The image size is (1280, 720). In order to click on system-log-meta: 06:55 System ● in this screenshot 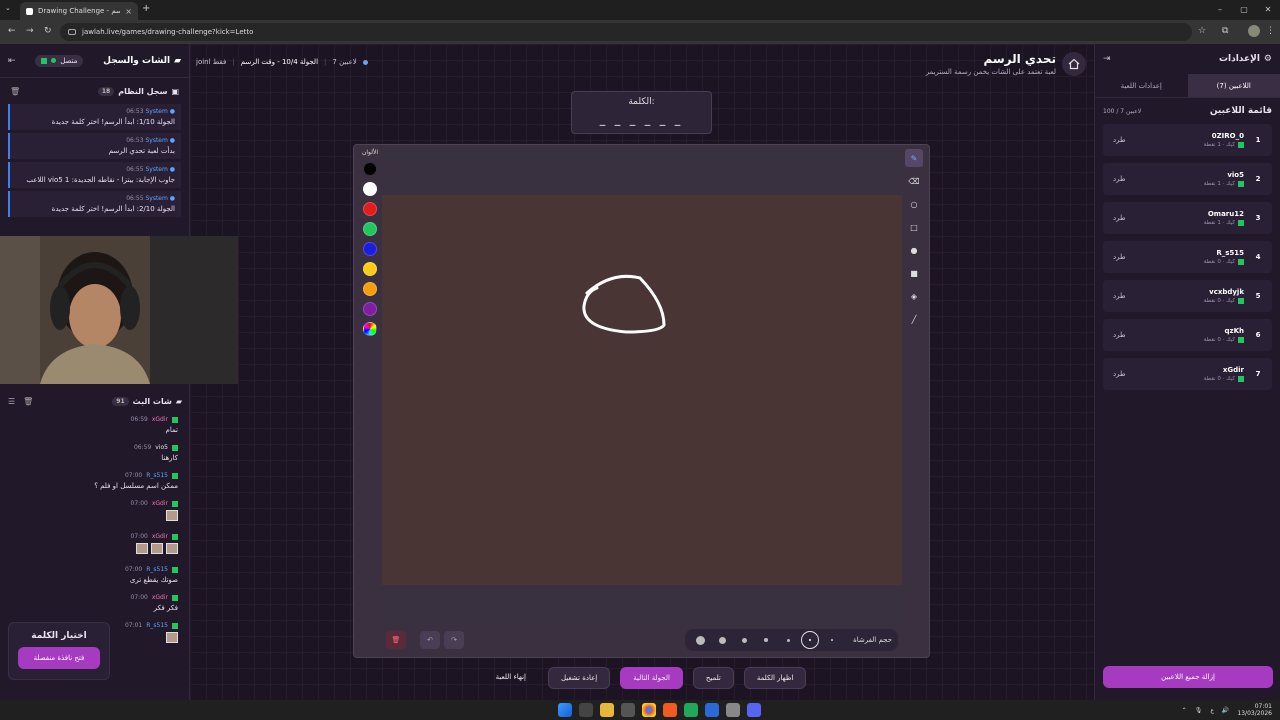, I will do `click(150, 198)`.